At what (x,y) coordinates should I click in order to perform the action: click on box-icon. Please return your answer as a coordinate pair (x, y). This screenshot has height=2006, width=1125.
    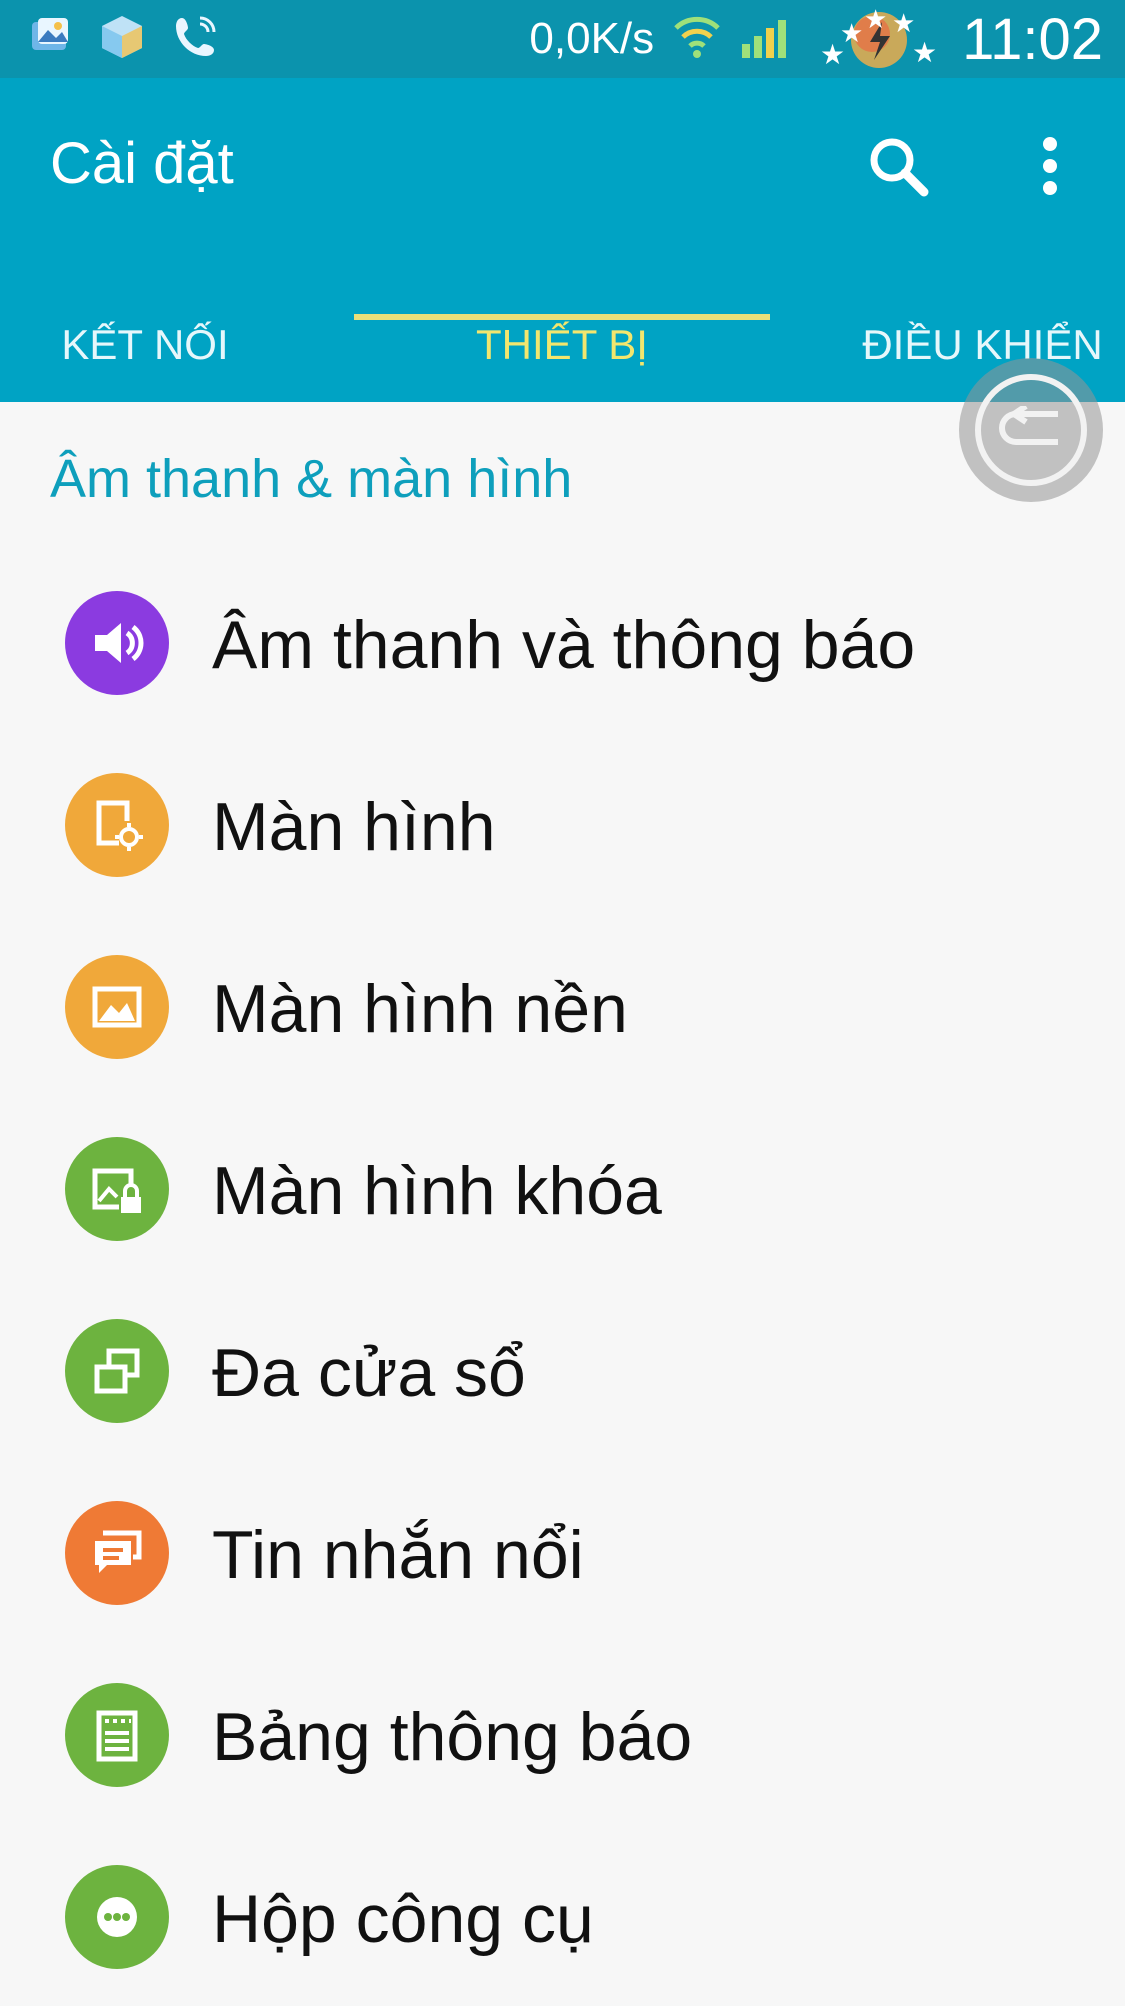
    Looking at the image, I should click on (122, 38).